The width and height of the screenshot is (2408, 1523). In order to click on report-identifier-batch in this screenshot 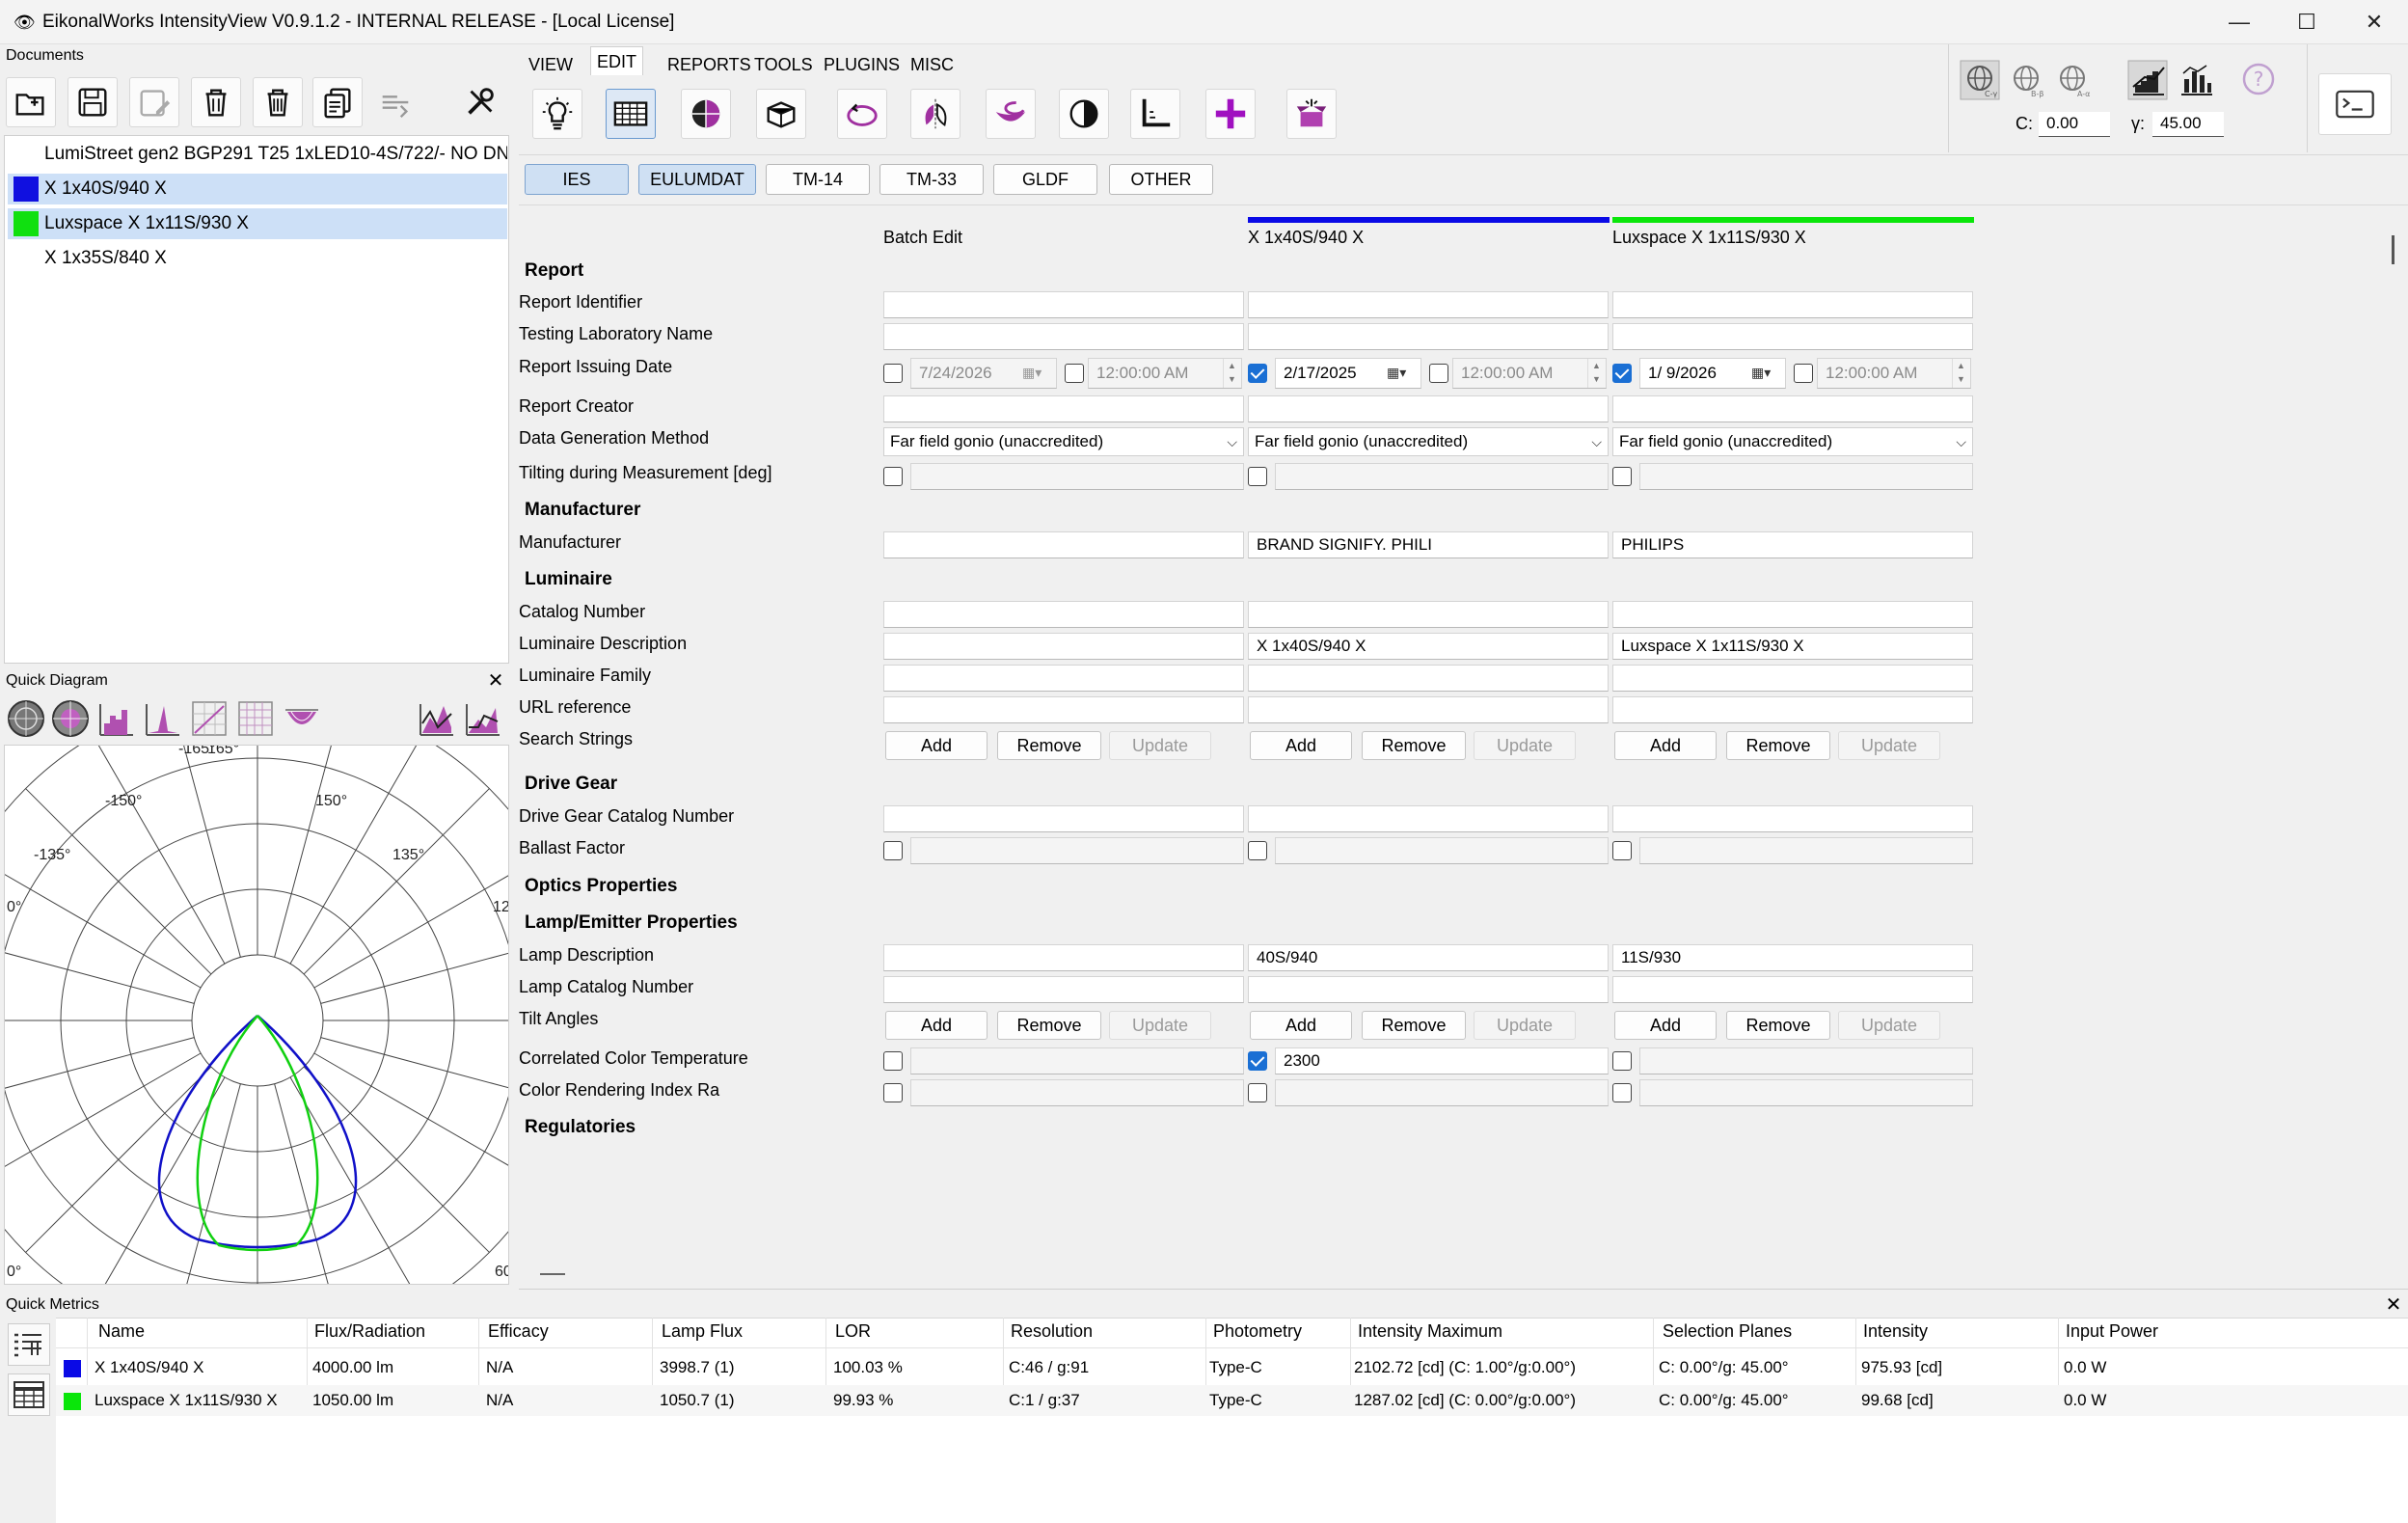, I will do `click(1063, 304)`.